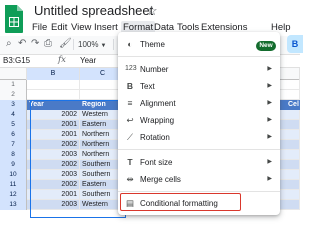 The width and height of the screenshot is (320, 240). Describe the element at coordinates (156, 162) in the screenshot. I see `menu-item-label: Font size` at that location.